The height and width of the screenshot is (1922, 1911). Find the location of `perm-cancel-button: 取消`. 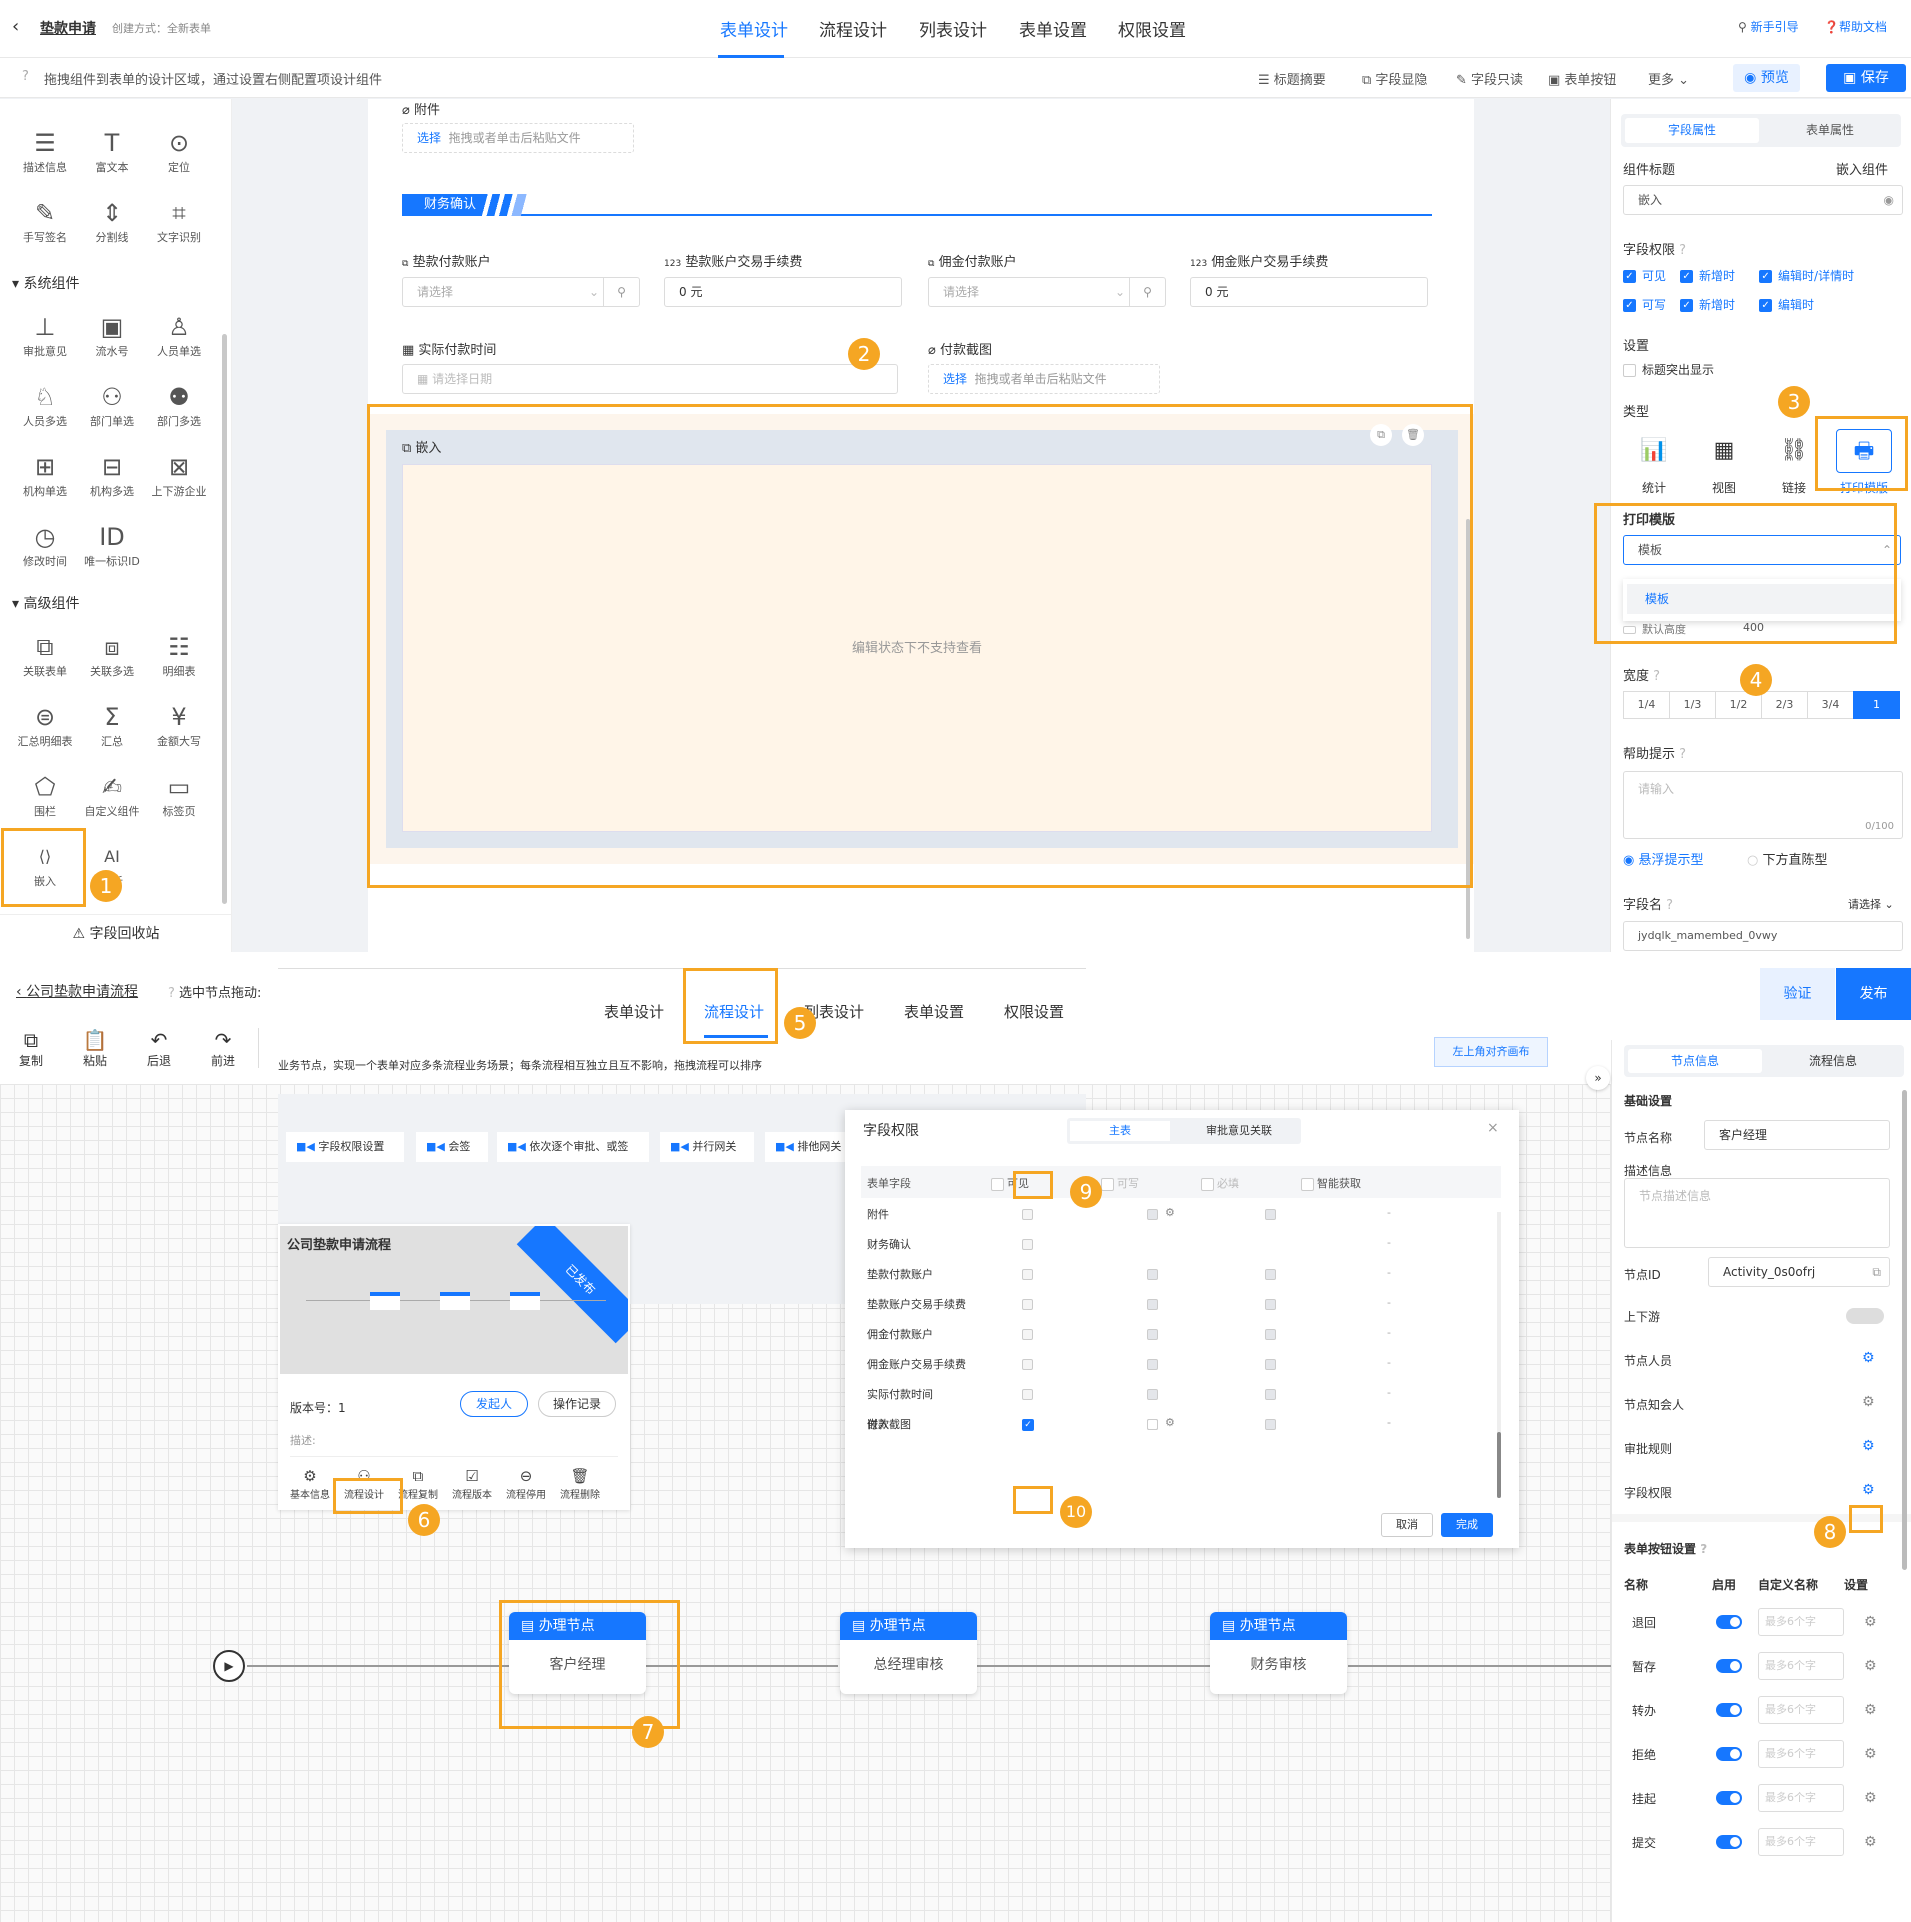

perm-cancel-button: 取消 is located at coordinates (1407, 1525).